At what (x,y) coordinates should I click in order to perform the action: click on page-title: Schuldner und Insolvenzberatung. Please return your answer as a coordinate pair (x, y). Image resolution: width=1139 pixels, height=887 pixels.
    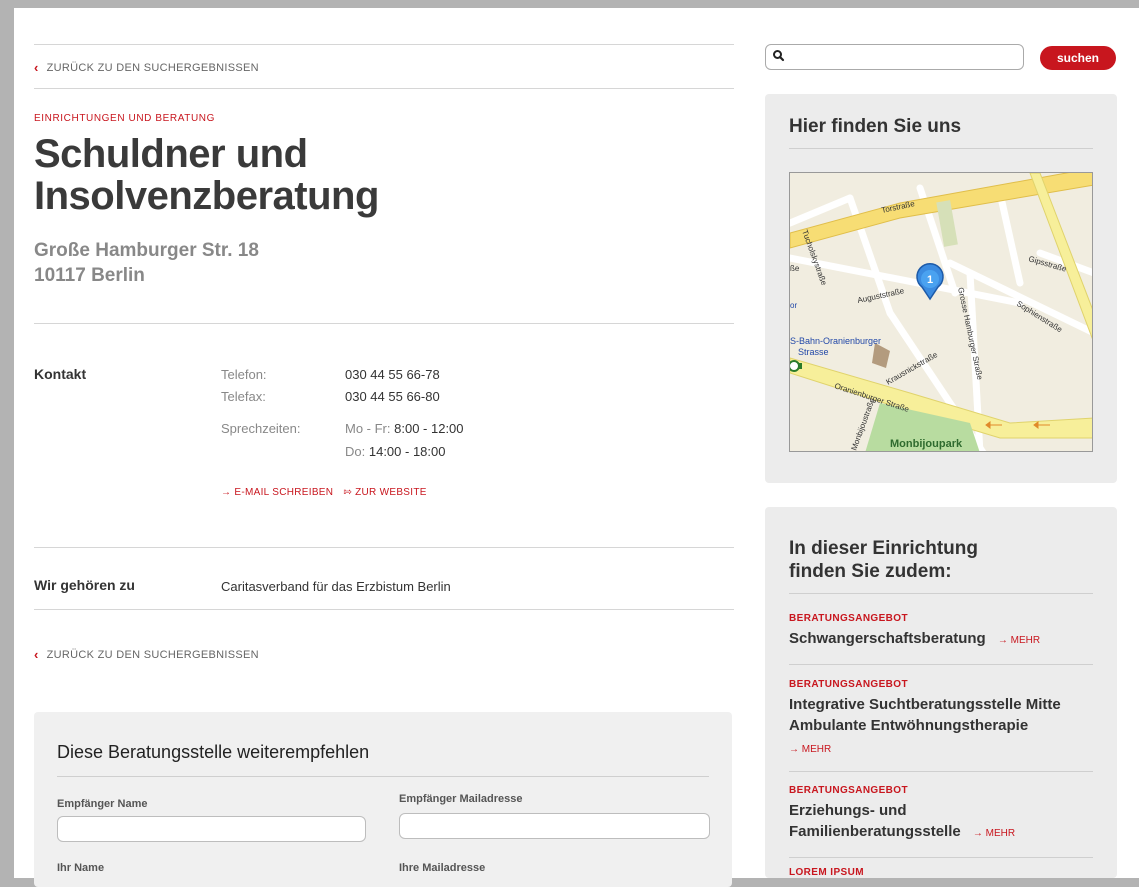
    Looking at the image, I should click on (206, 175).